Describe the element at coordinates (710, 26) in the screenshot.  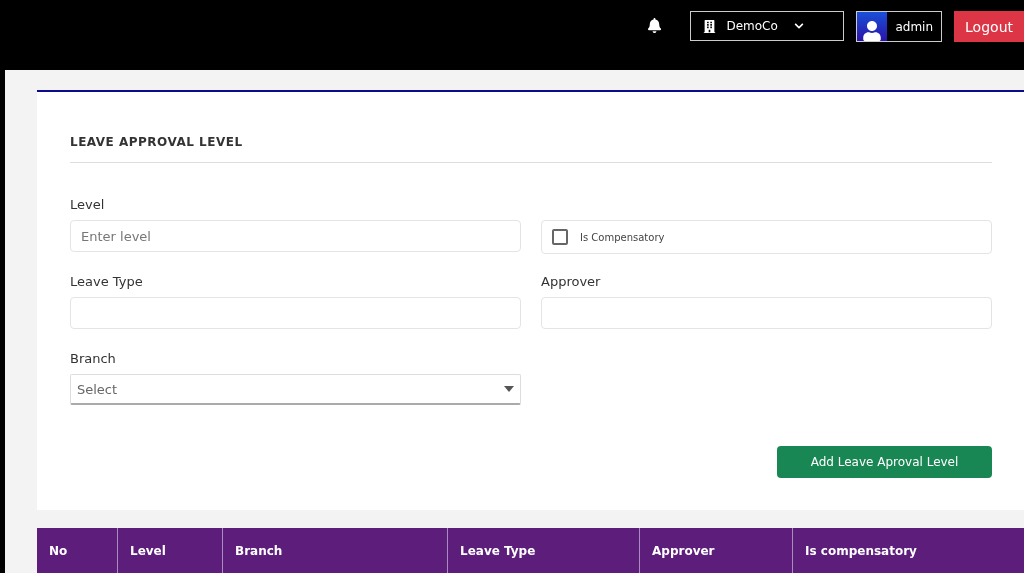
I see `building-icon` at that location.